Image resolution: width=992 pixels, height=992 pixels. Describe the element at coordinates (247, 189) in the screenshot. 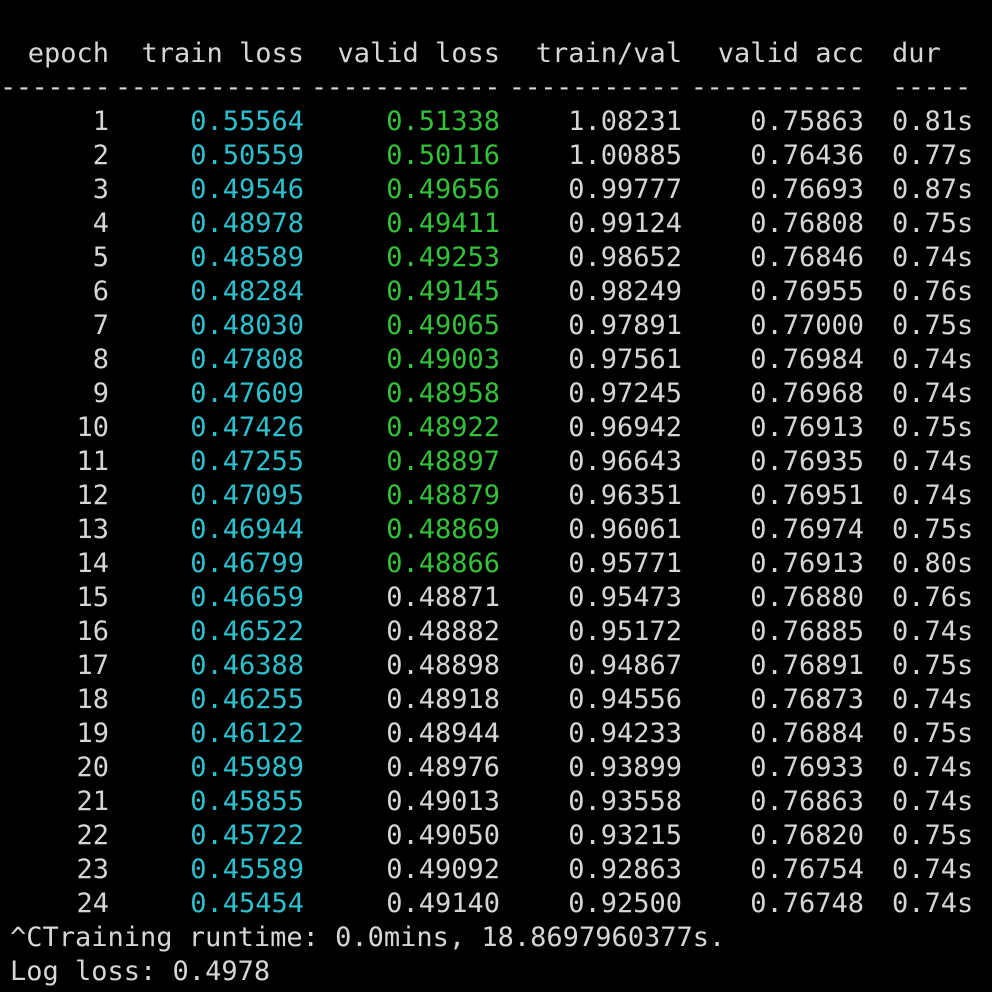

I see `train-loss-cell: 0.49546` at that location.